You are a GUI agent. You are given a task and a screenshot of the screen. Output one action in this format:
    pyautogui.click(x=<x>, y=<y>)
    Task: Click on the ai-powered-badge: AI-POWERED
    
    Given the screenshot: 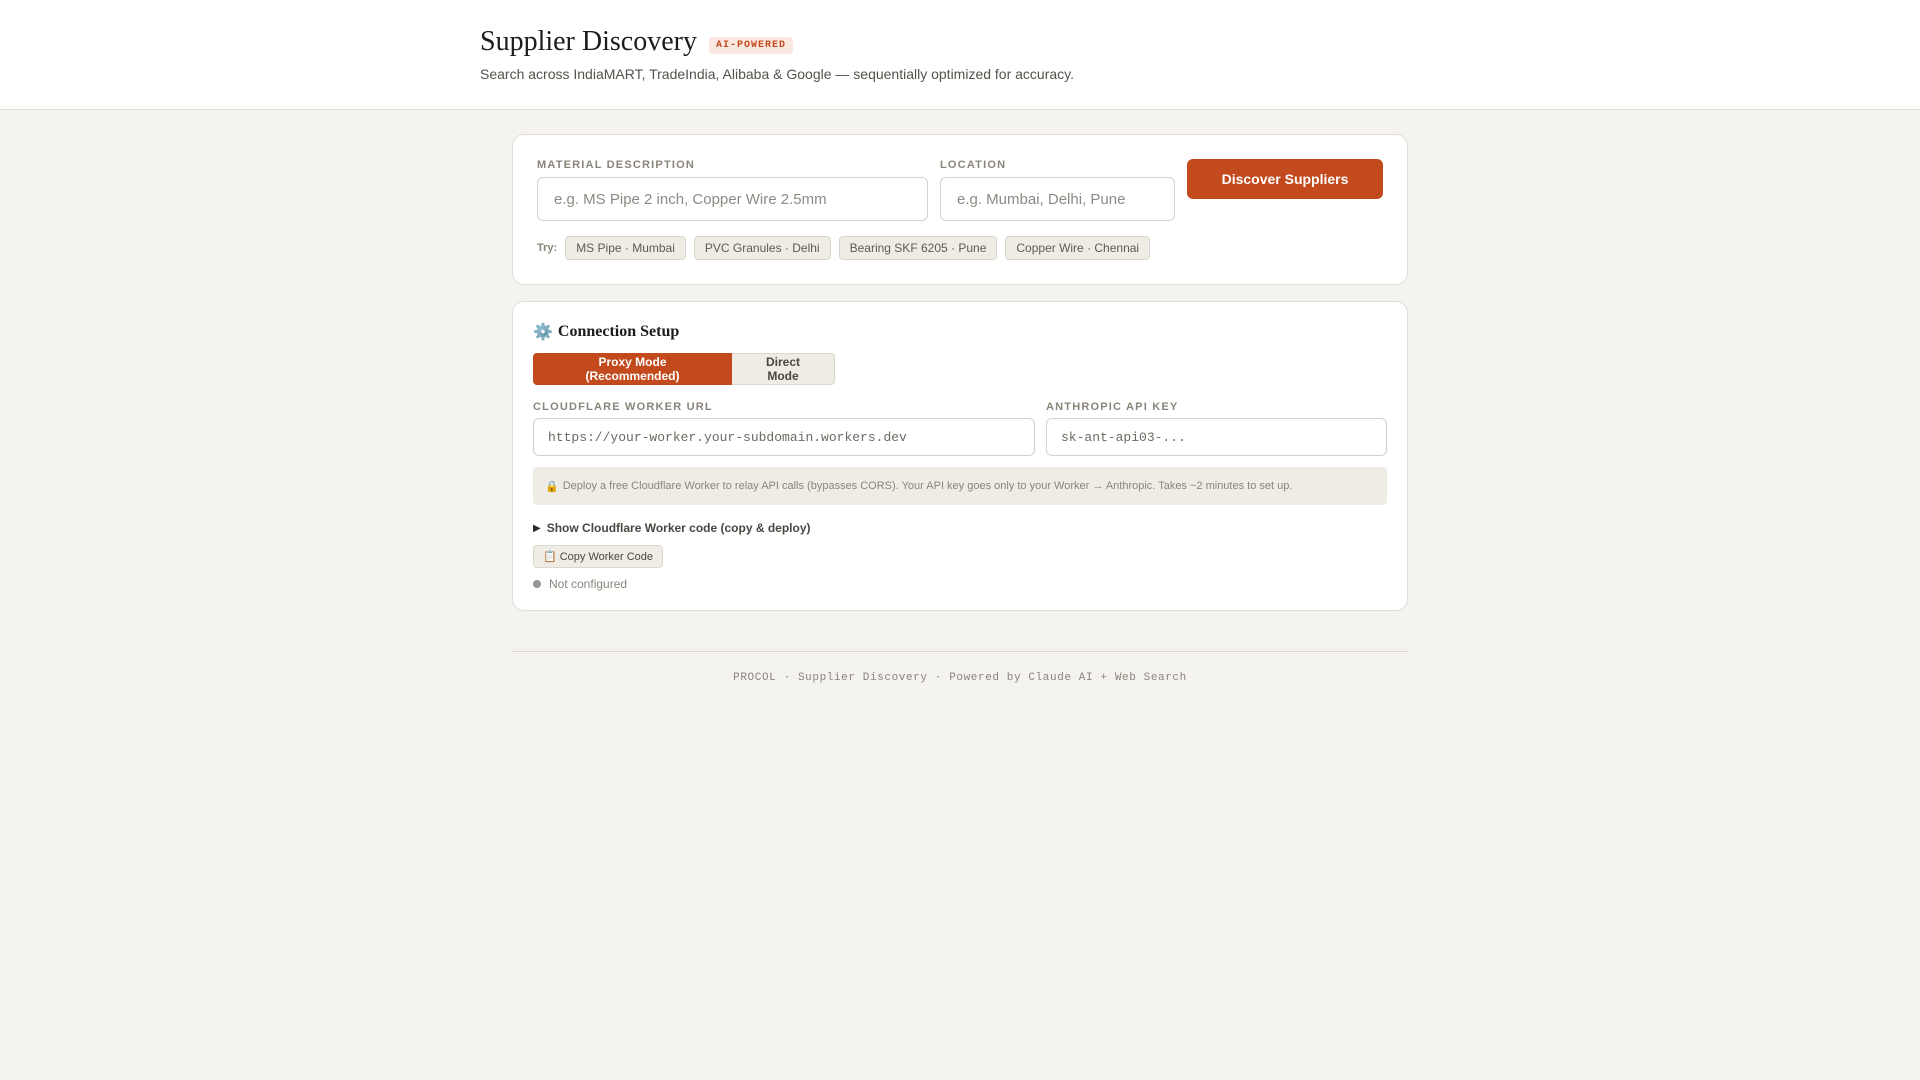 What is the action you would take?
    pyautogui.click(x=750, y=45)
    